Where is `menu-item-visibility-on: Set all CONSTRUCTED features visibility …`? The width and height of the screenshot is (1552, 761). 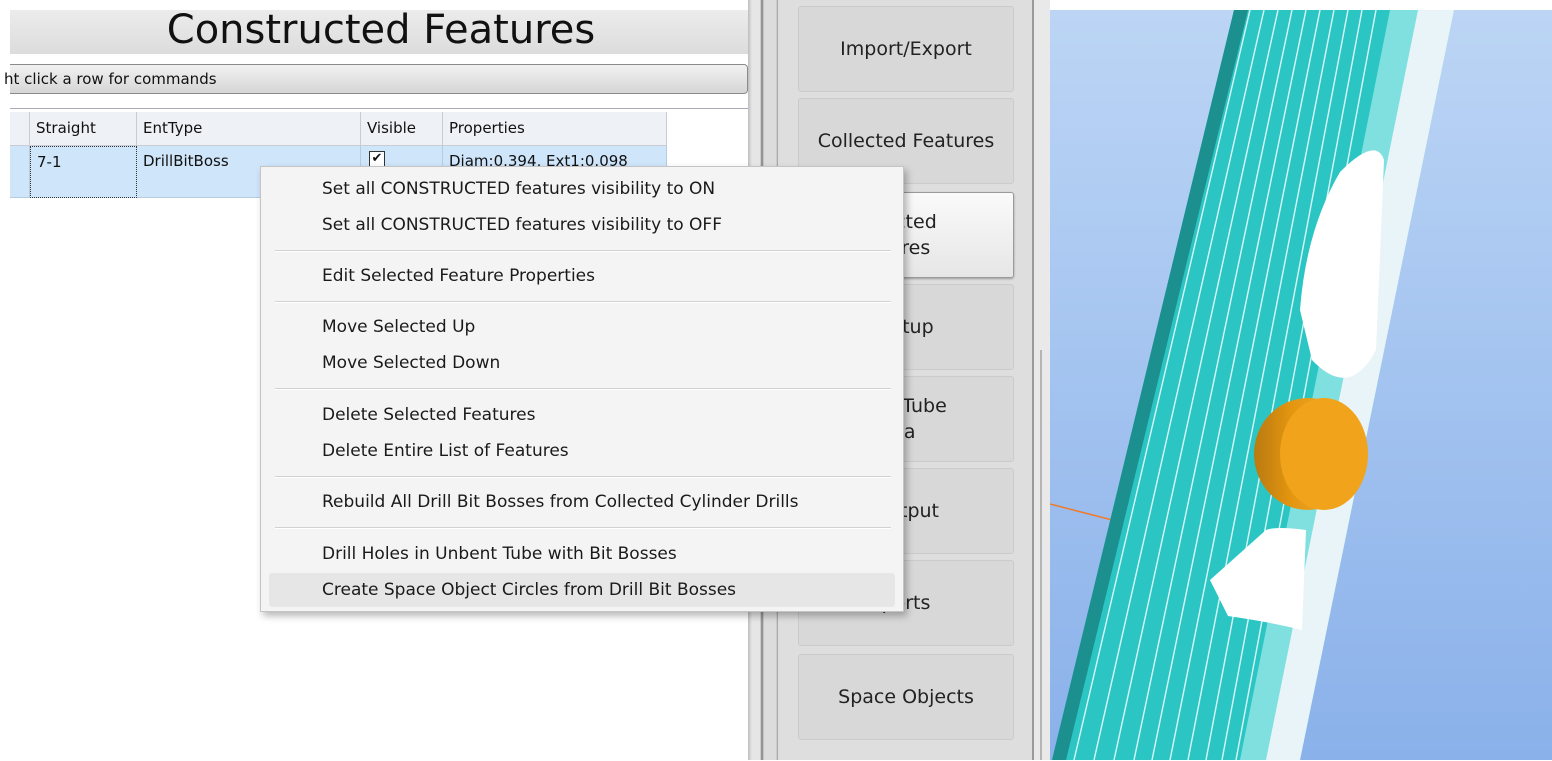 menu-item-visibility-on: Set all CONSTRUCTED features visibility … is located at coordinates (582, 189).